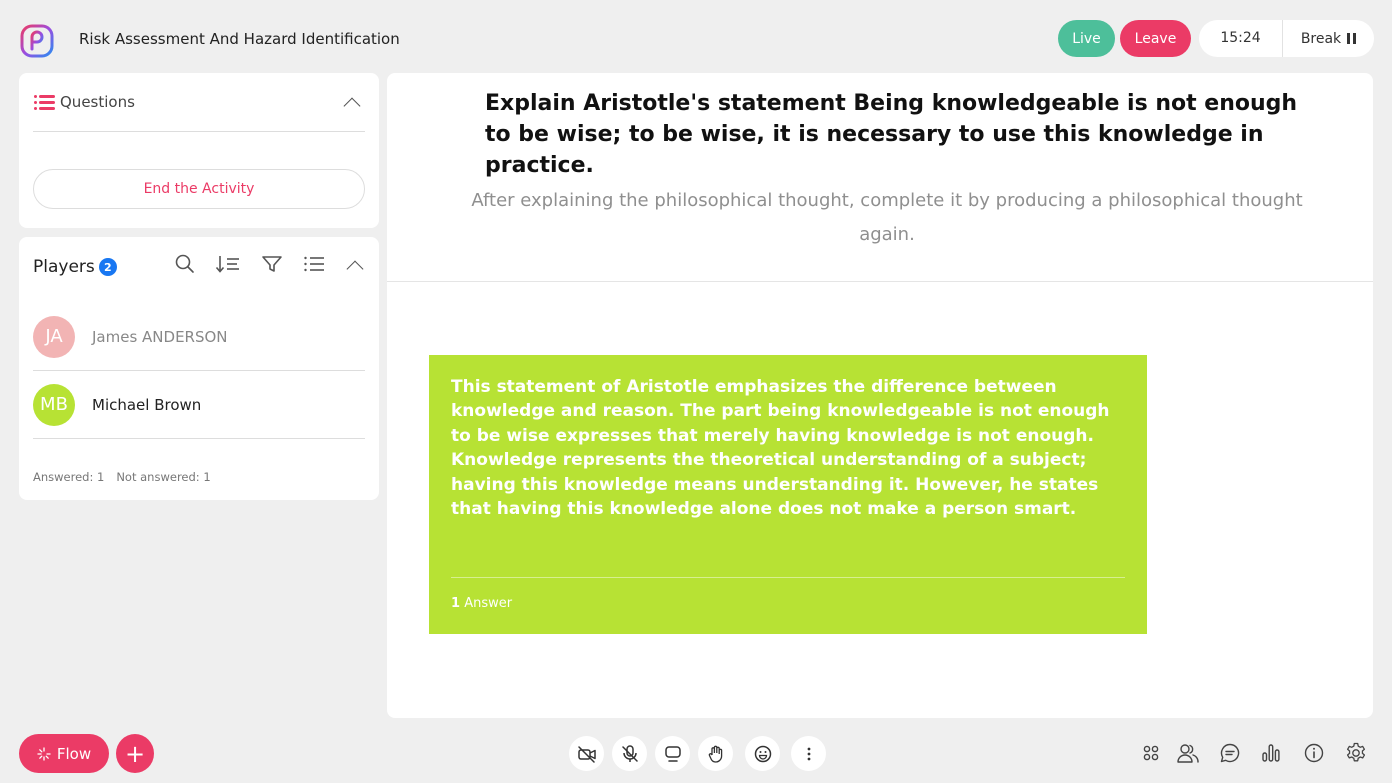  What do you see at coordinates (64, 267) in the screenshot?
I see `players-title: Players` at bounding box center [64, 267].